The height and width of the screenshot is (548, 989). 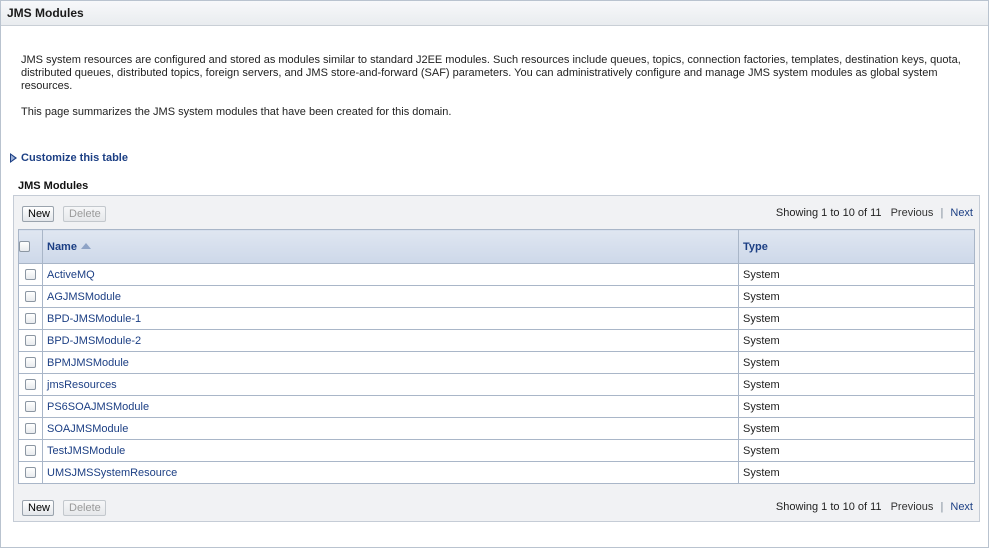 I want to click on module-name-link: BPD-JMSModule-1, so click(x=94, y=319).